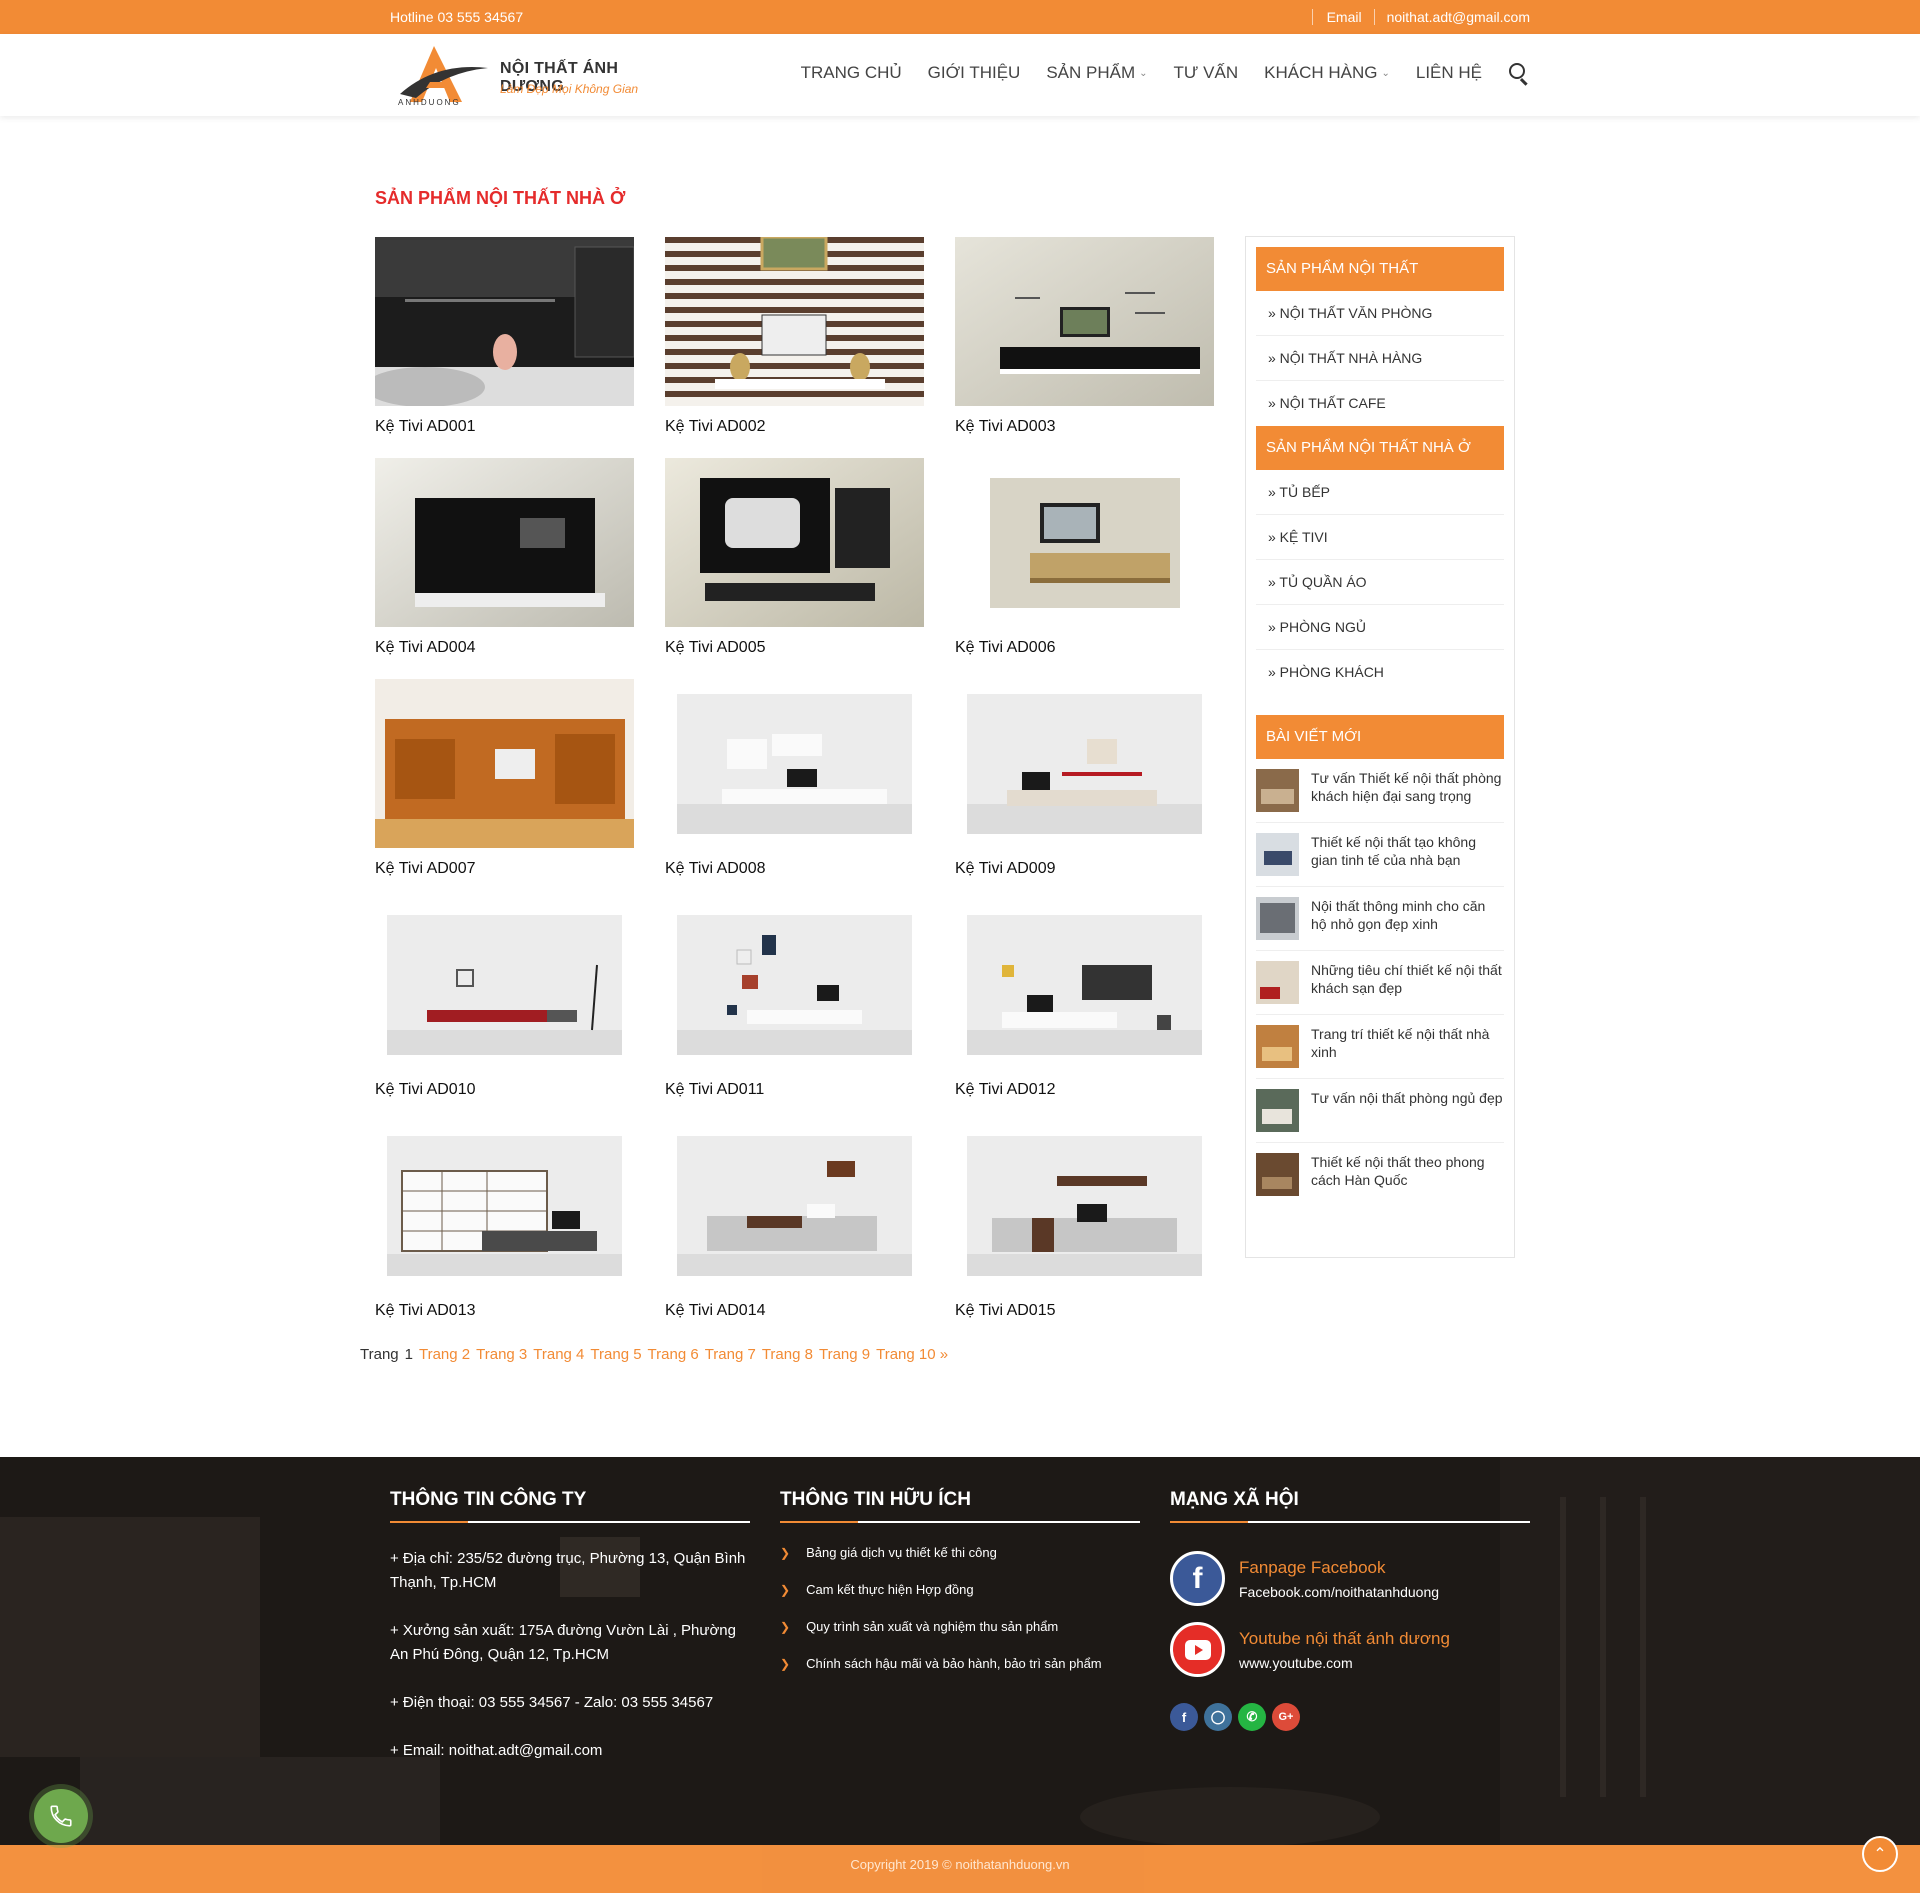  I want to click on product-card: Kệ Tivi AD002, so click(794, 347).